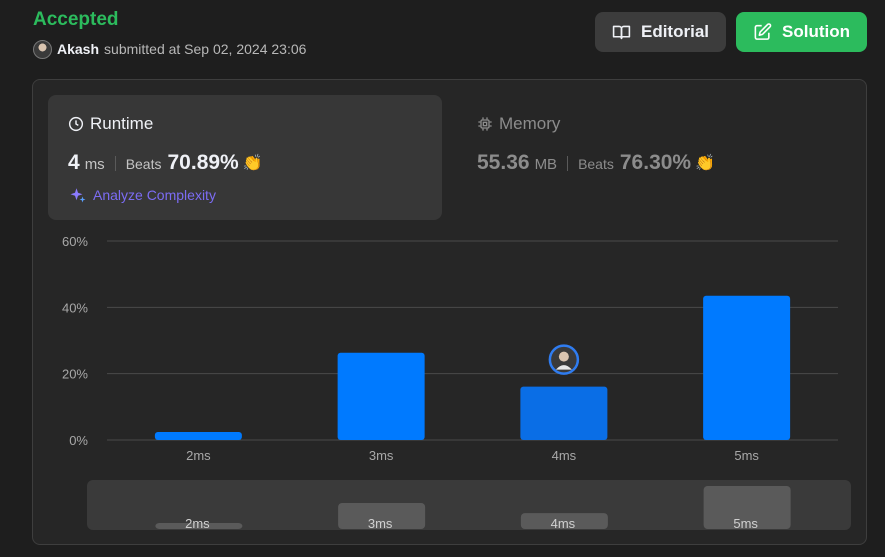 The width and height of the screenshot is (885, 557). What do you see at coordinates (197, 523) in the screenshot?
I see `mini-tick-label: 2ms` at bounding box center [197, 523].